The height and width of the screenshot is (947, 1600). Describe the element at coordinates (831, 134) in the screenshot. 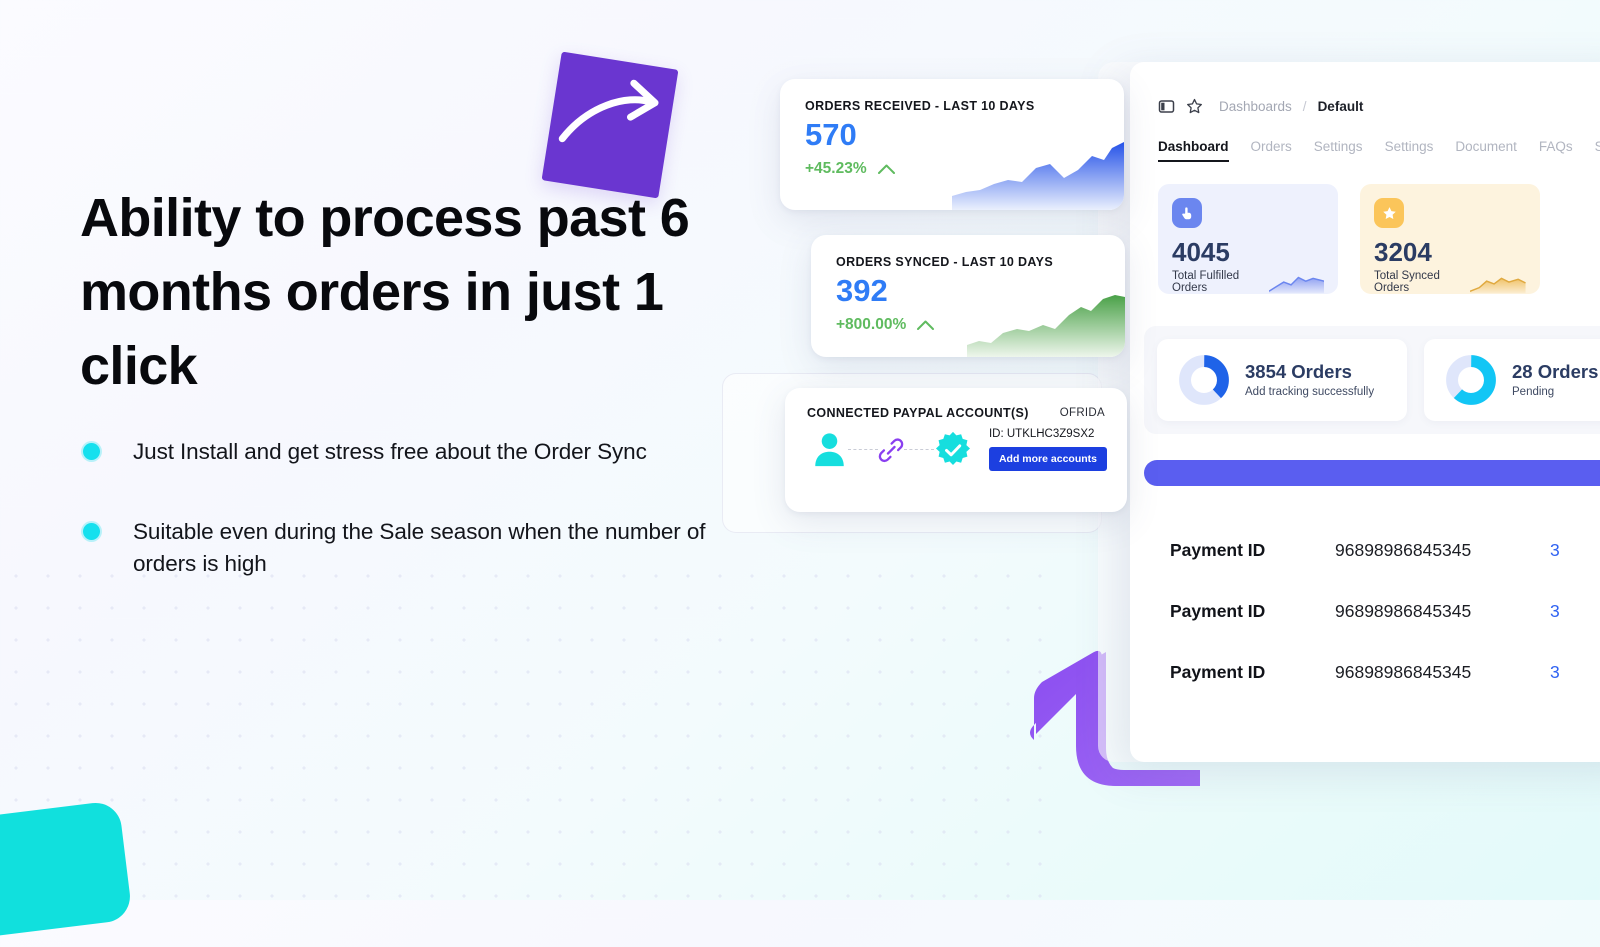

I see `card-value: 570` at that location.